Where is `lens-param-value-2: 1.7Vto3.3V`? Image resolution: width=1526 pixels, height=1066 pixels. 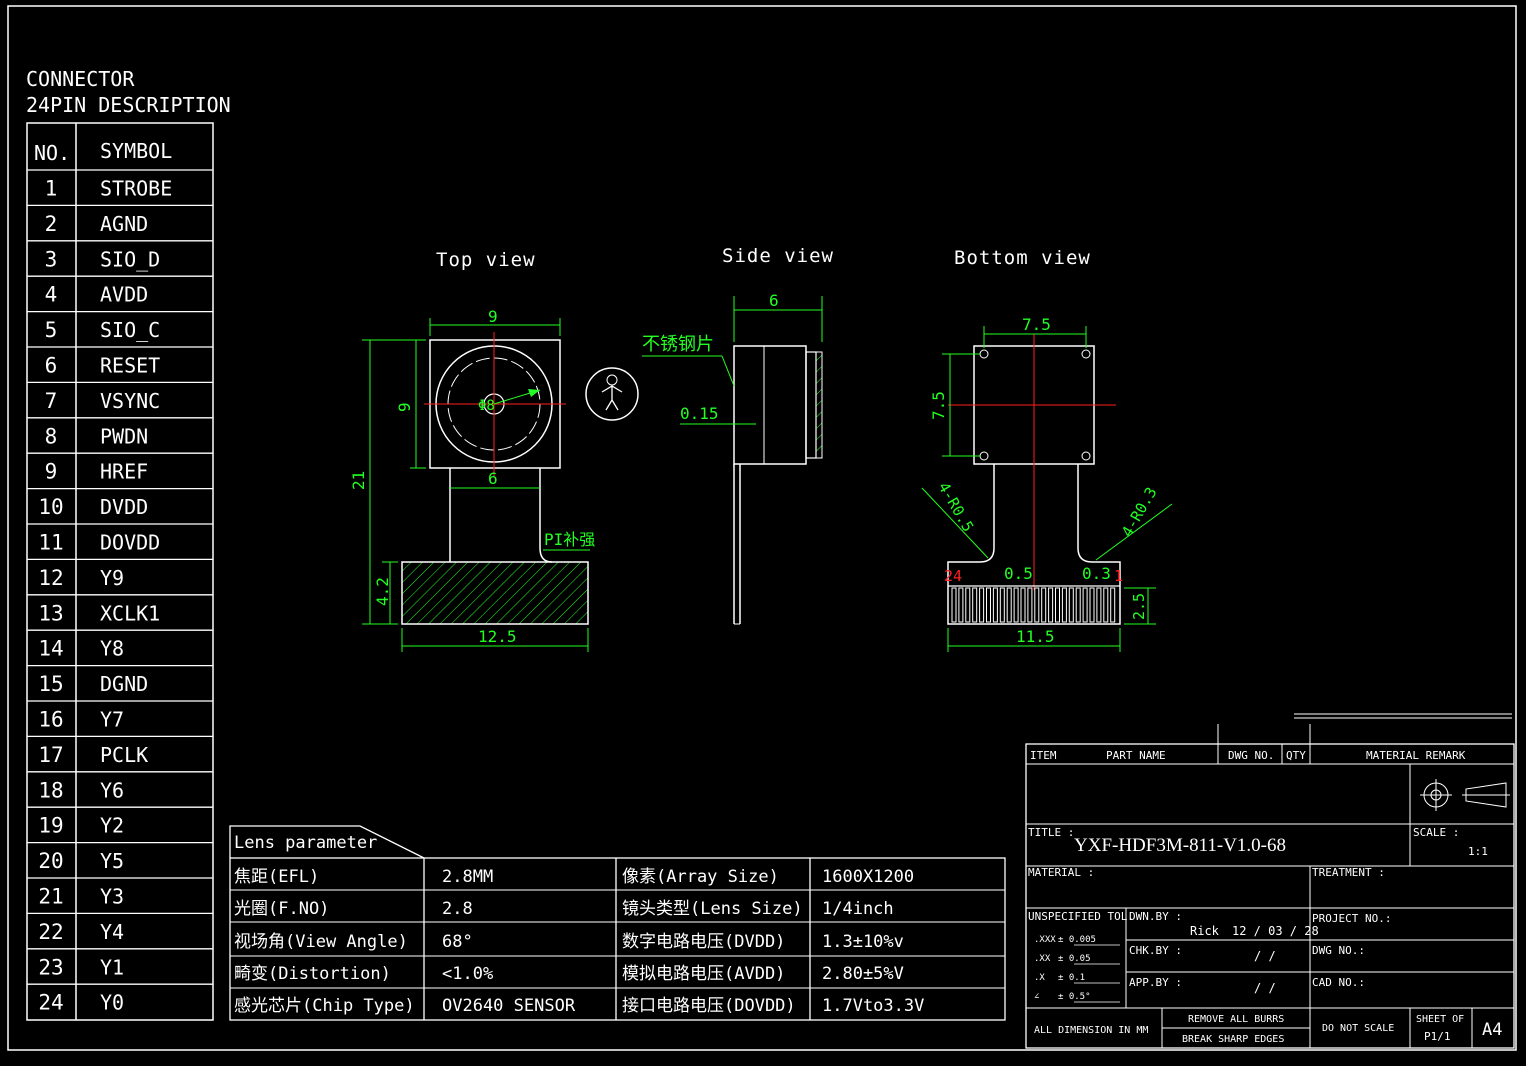
lens-param-value-2: 1.7Vto3.3V is located at coordinates (873, 1006).